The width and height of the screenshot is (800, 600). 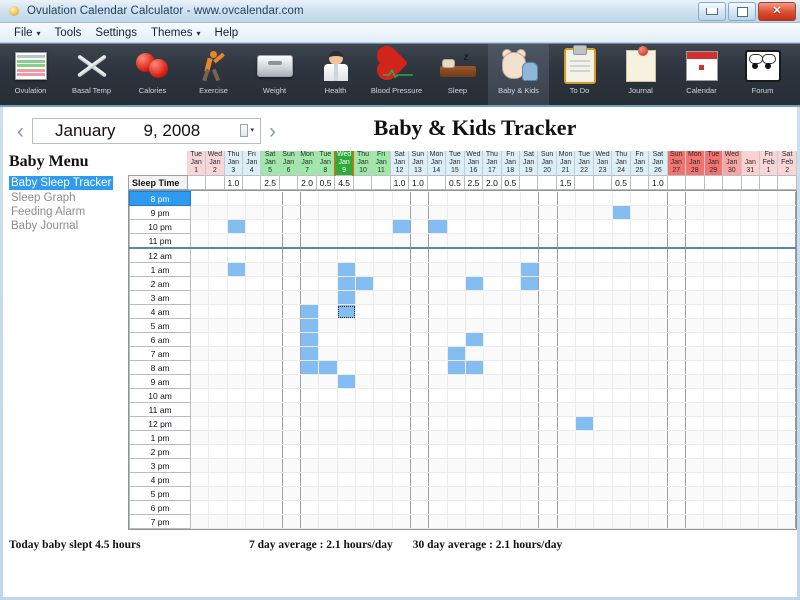 I want to click on time-row-label: 6 am, so click(x=160, y=339).